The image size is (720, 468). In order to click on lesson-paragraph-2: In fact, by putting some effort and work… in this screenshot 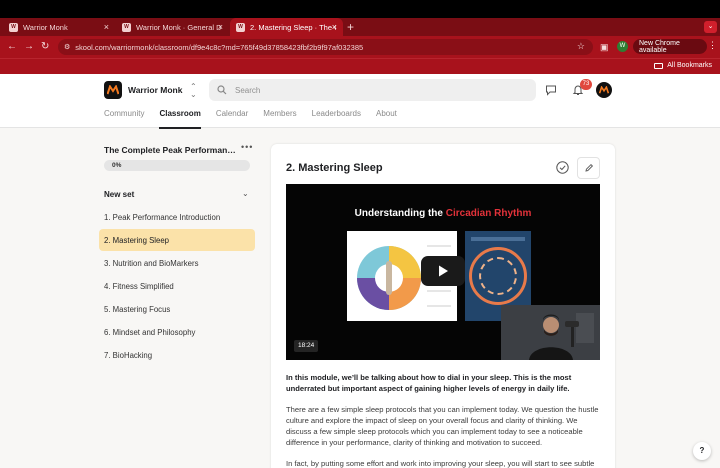, I will do `click(440, 463)`.